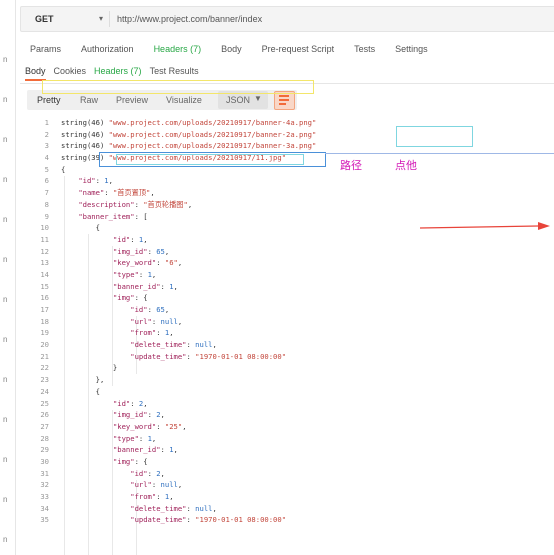 The width and height of the screenshot is (554, 555). What do you see at coordinates (44, 438) in the screenshot?
I see `line-number: 28` at bounding box center [44, 438].